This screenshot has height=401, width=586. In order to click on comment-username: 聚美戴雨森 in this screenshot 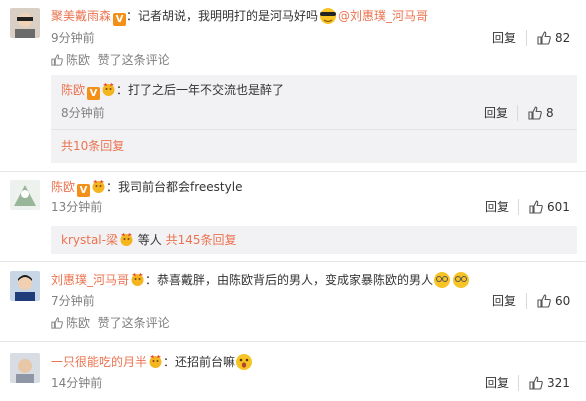, I will do `click(81, 16)`.